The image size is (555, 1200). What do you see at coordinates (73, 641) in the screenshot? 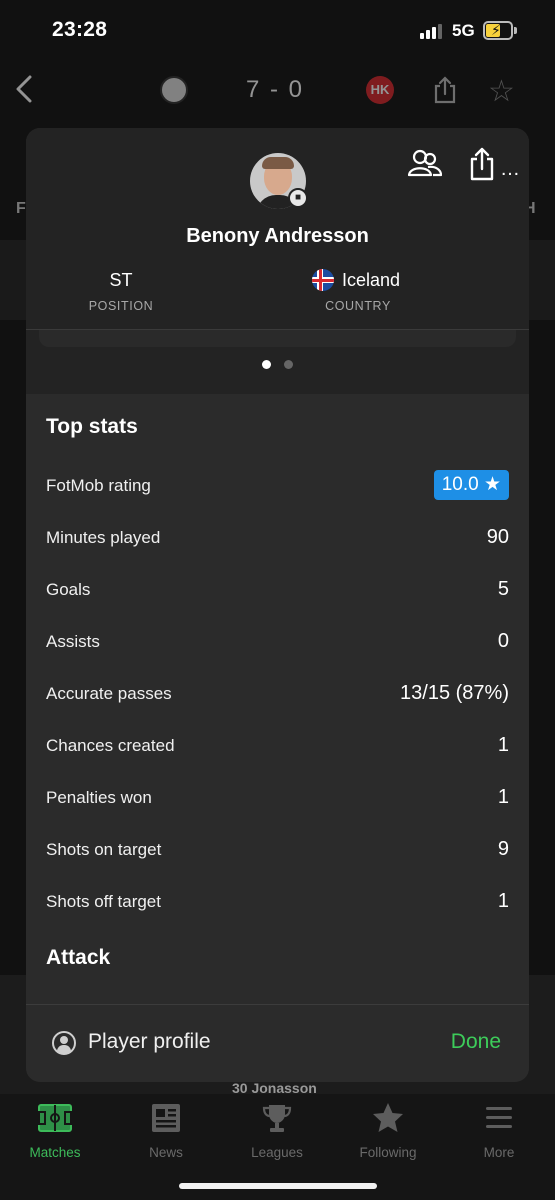
I see `stat-label: Assists` at bounding box center [73, 641].